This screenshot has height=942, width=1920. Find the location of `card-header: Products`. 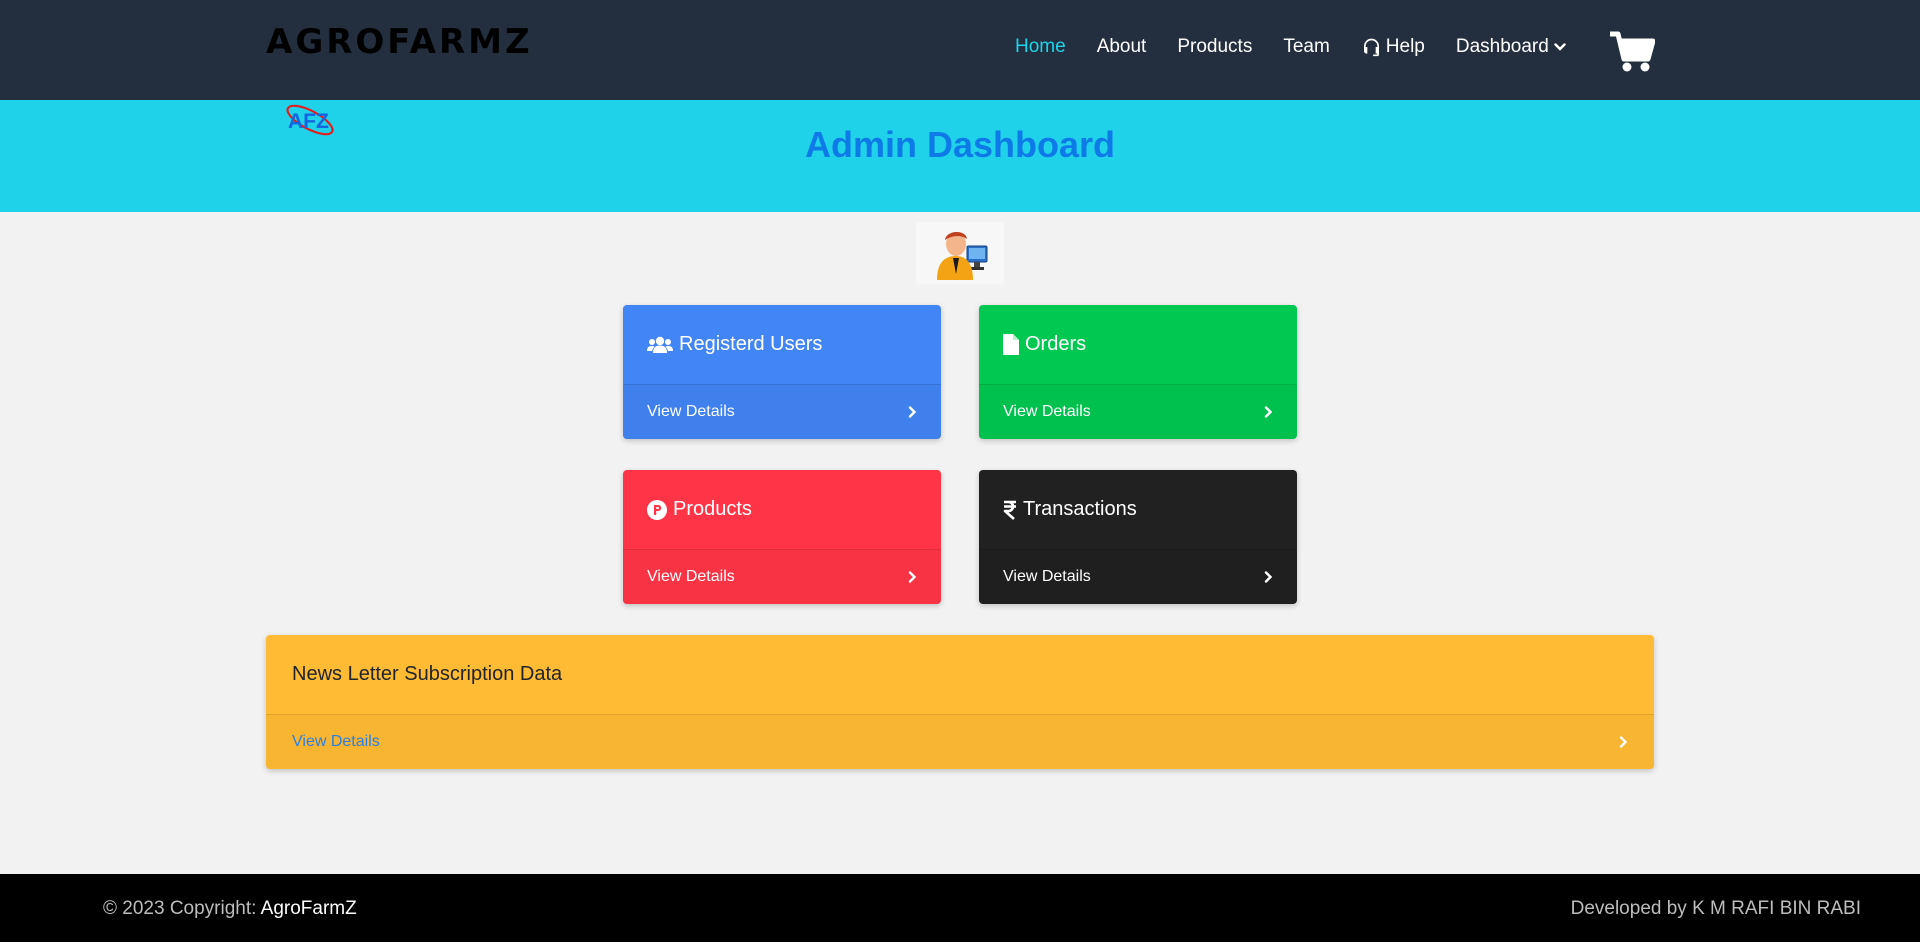

card-header: Products is located at coordinates (782, 510).